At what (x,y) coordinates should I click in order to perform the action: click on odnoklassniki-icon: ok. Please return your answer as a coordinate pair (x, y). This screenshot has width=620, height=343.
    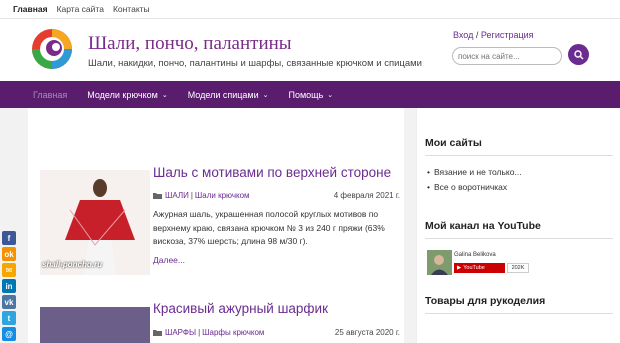
    Looking at the image, I should click on (9, 254).